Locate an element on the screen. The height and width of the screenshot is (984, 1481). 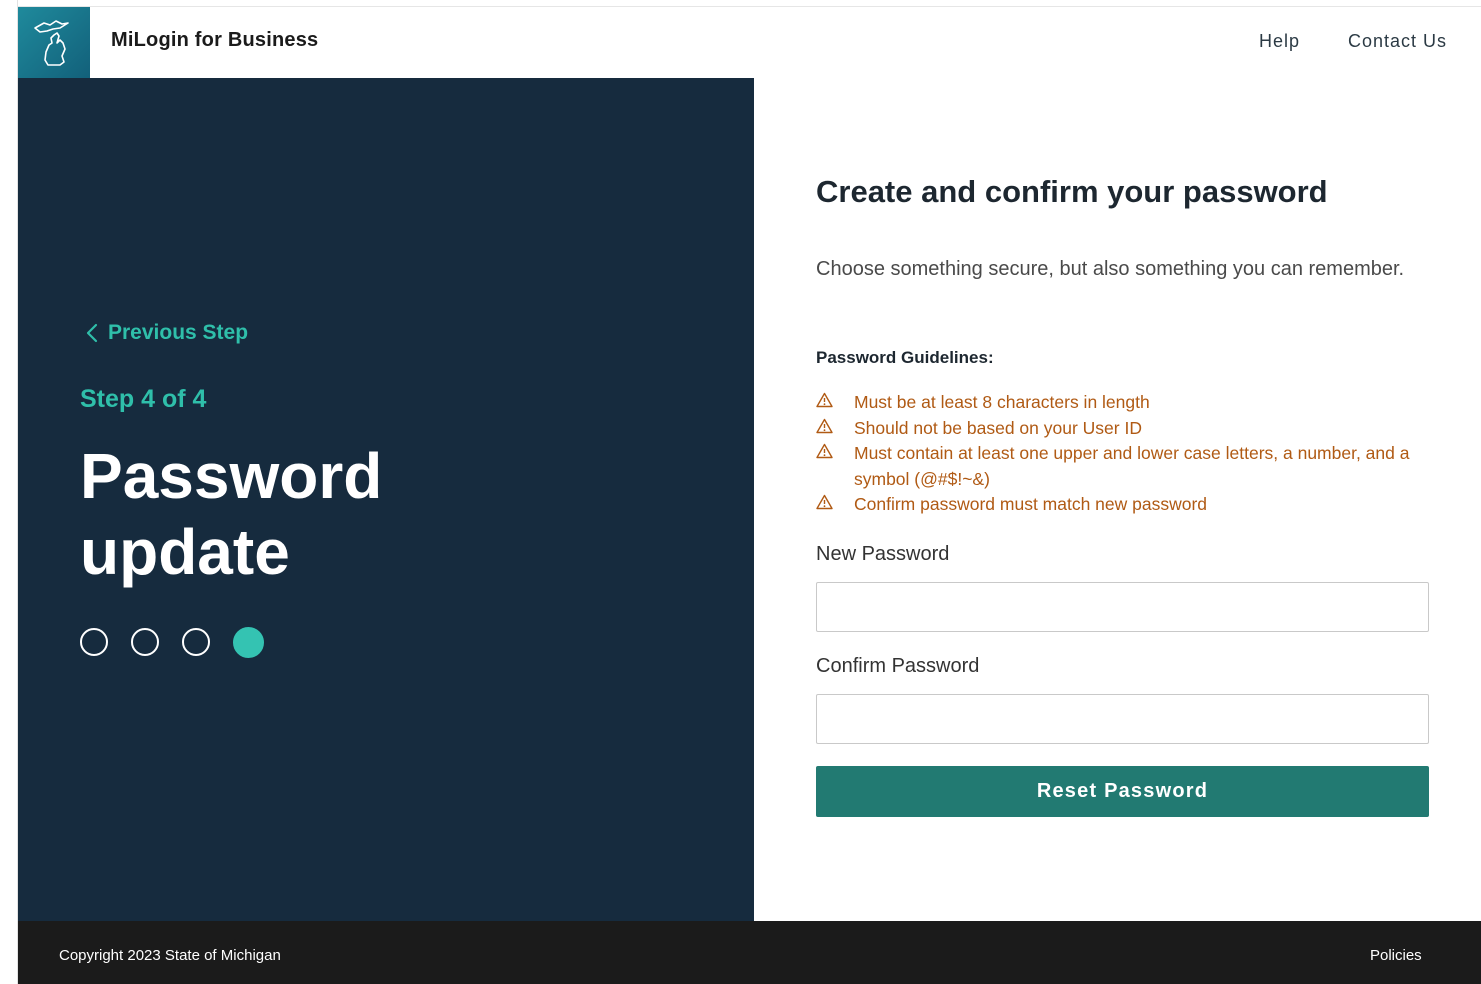
step-dot-4-current is located at coordinates (248, 642).